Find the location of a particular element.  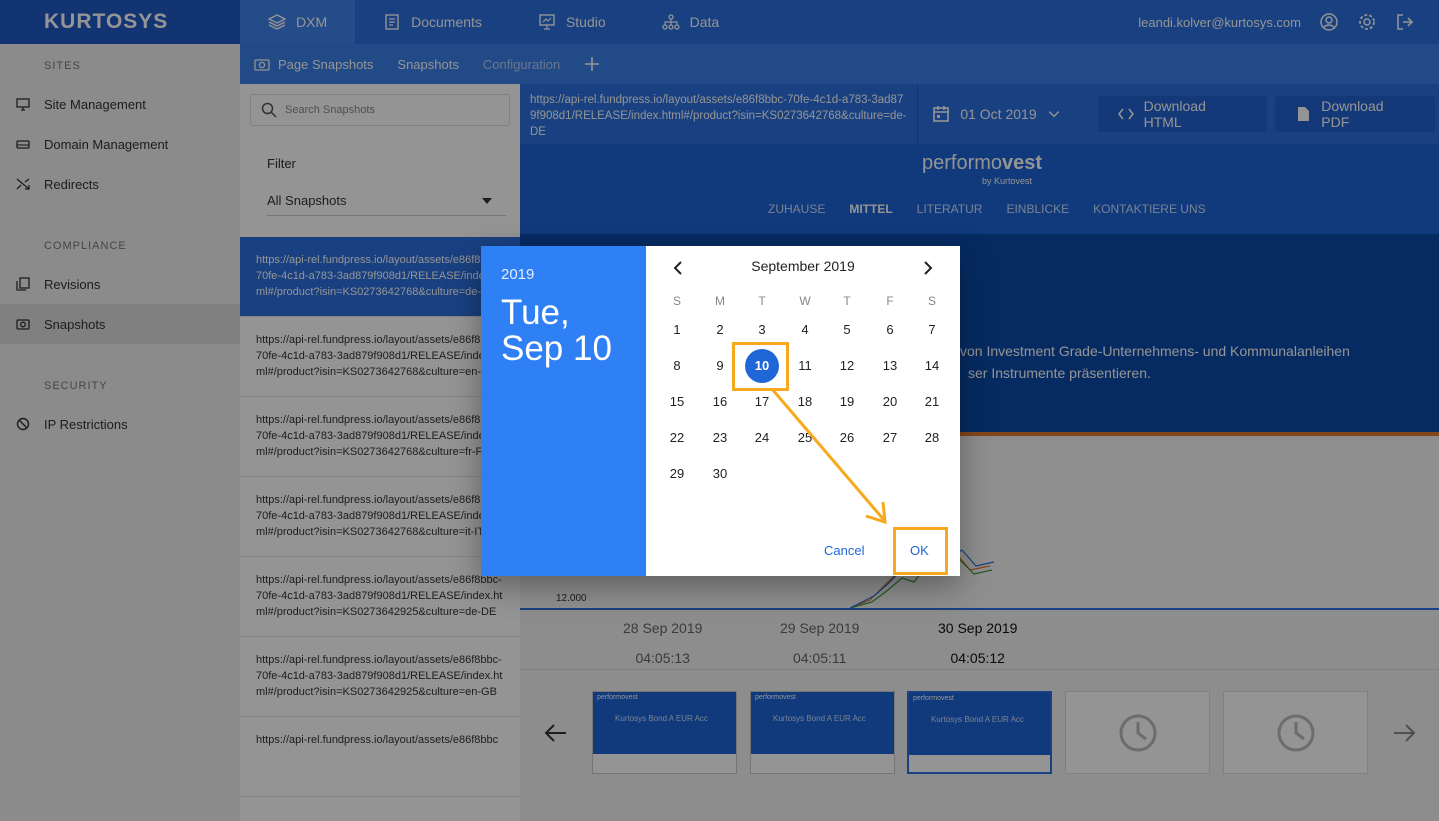

calendar-day: 23 is located at coordinates (720, 438).